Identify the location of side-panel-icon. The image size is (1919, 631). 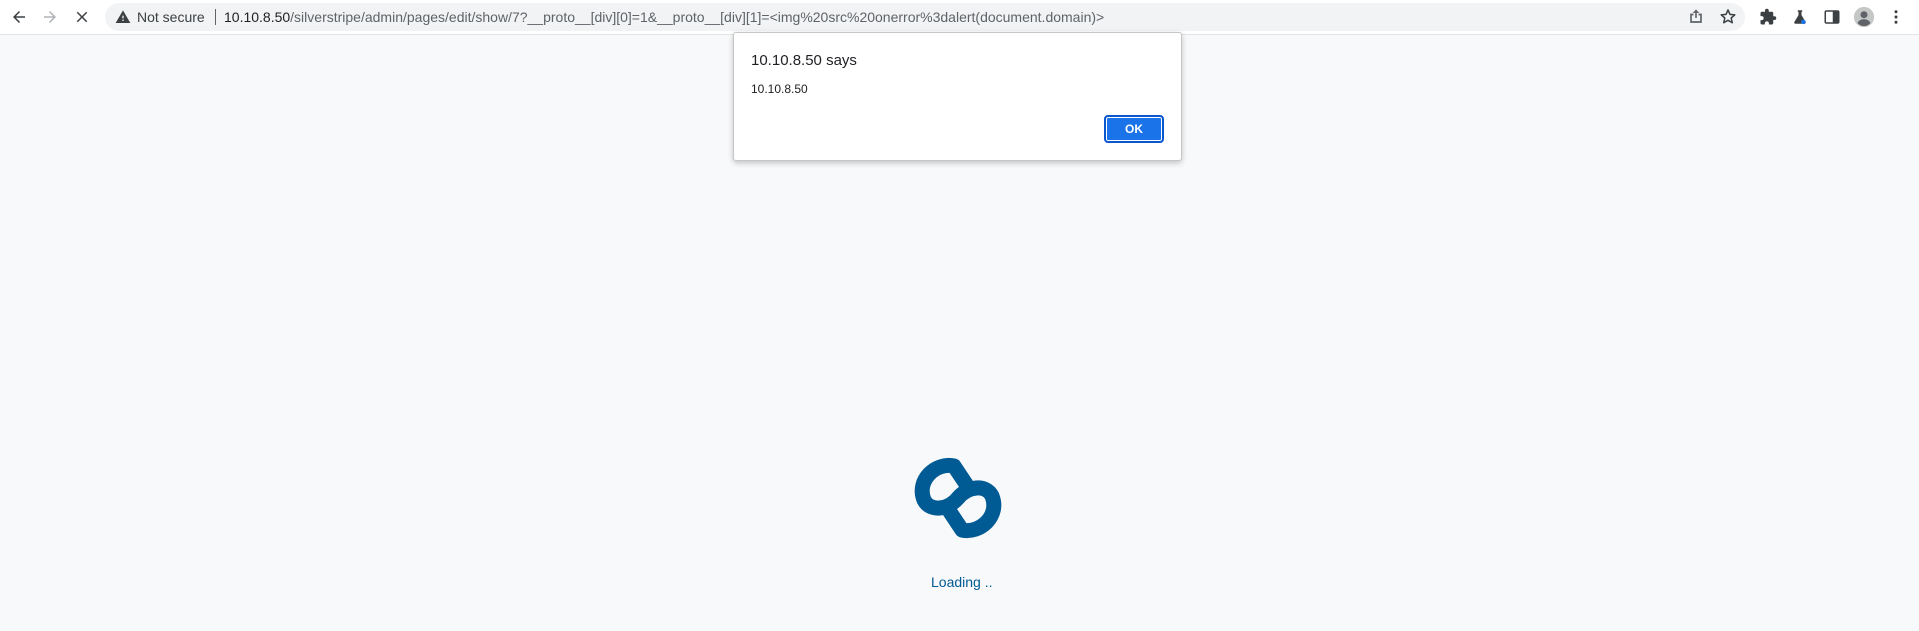
(1832, 17).